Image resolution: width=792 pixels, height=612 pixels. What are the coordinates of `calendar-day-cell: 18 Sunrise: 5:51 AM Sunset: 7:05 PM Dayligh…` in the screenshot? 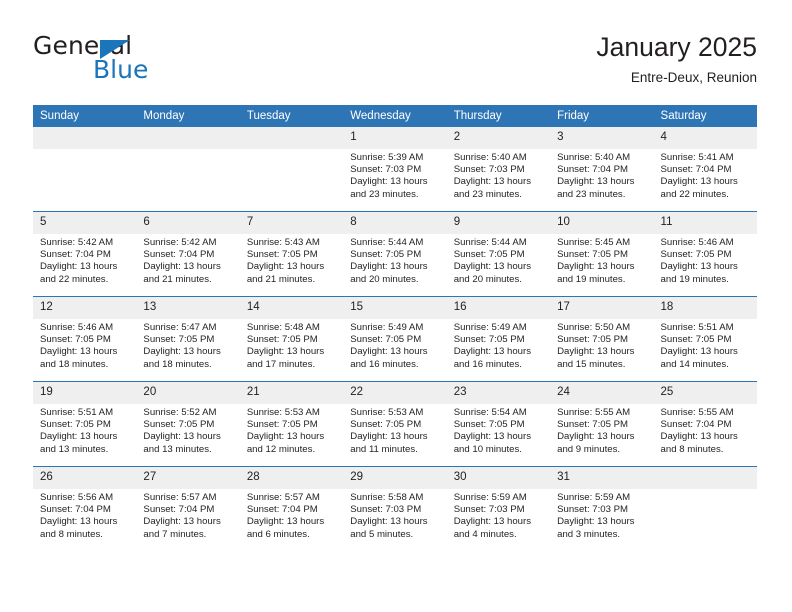 It's located at (705, 339).